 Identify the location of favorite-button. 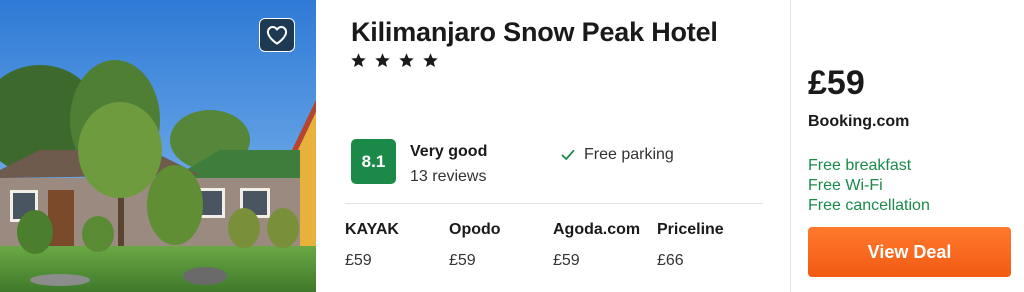
(277, 35).